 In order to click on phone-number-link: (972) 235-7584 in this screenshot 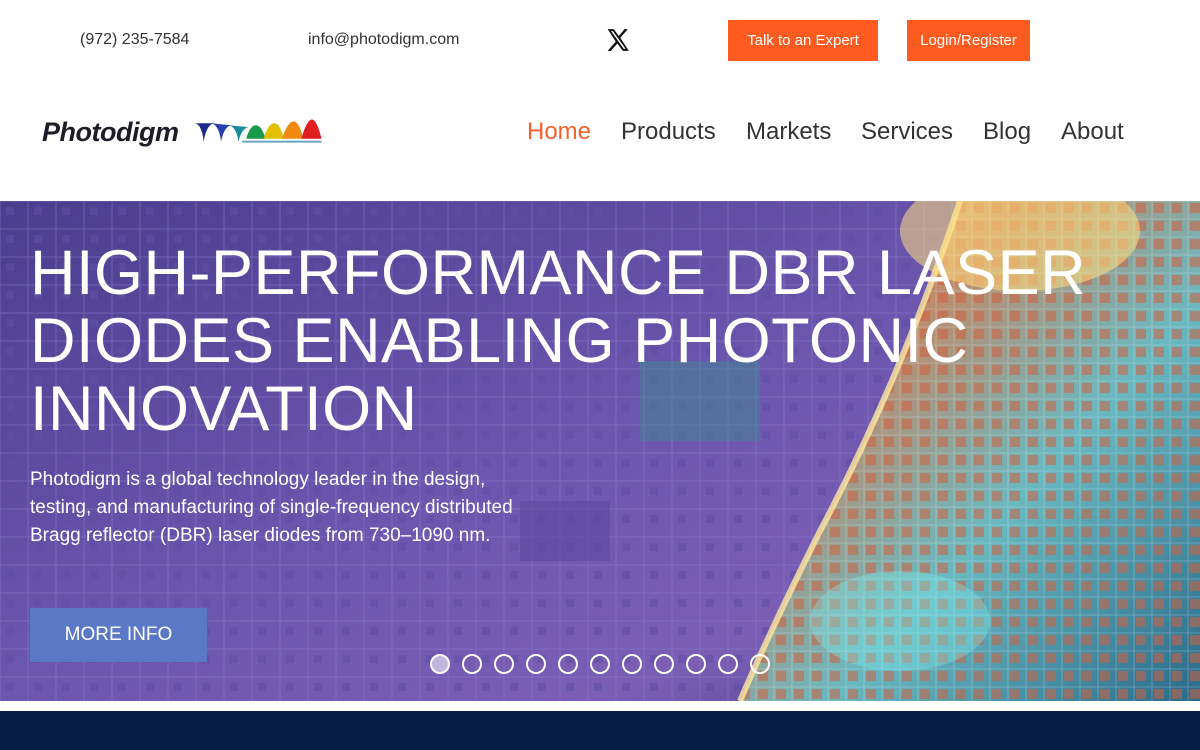, I will do `click(134, 40)`.